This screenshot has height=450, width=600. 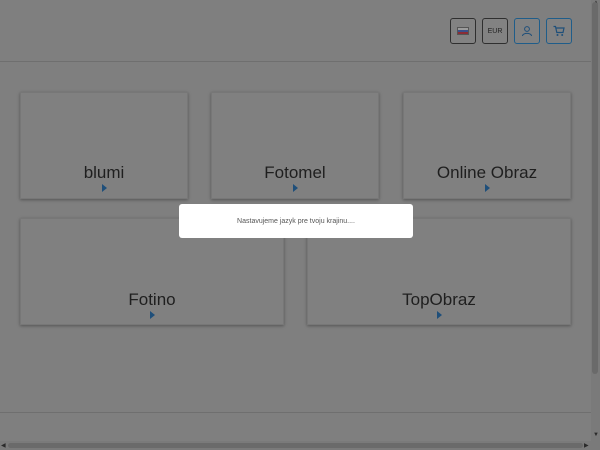 I want to click on footer-divider, so click(x=295, y=412).